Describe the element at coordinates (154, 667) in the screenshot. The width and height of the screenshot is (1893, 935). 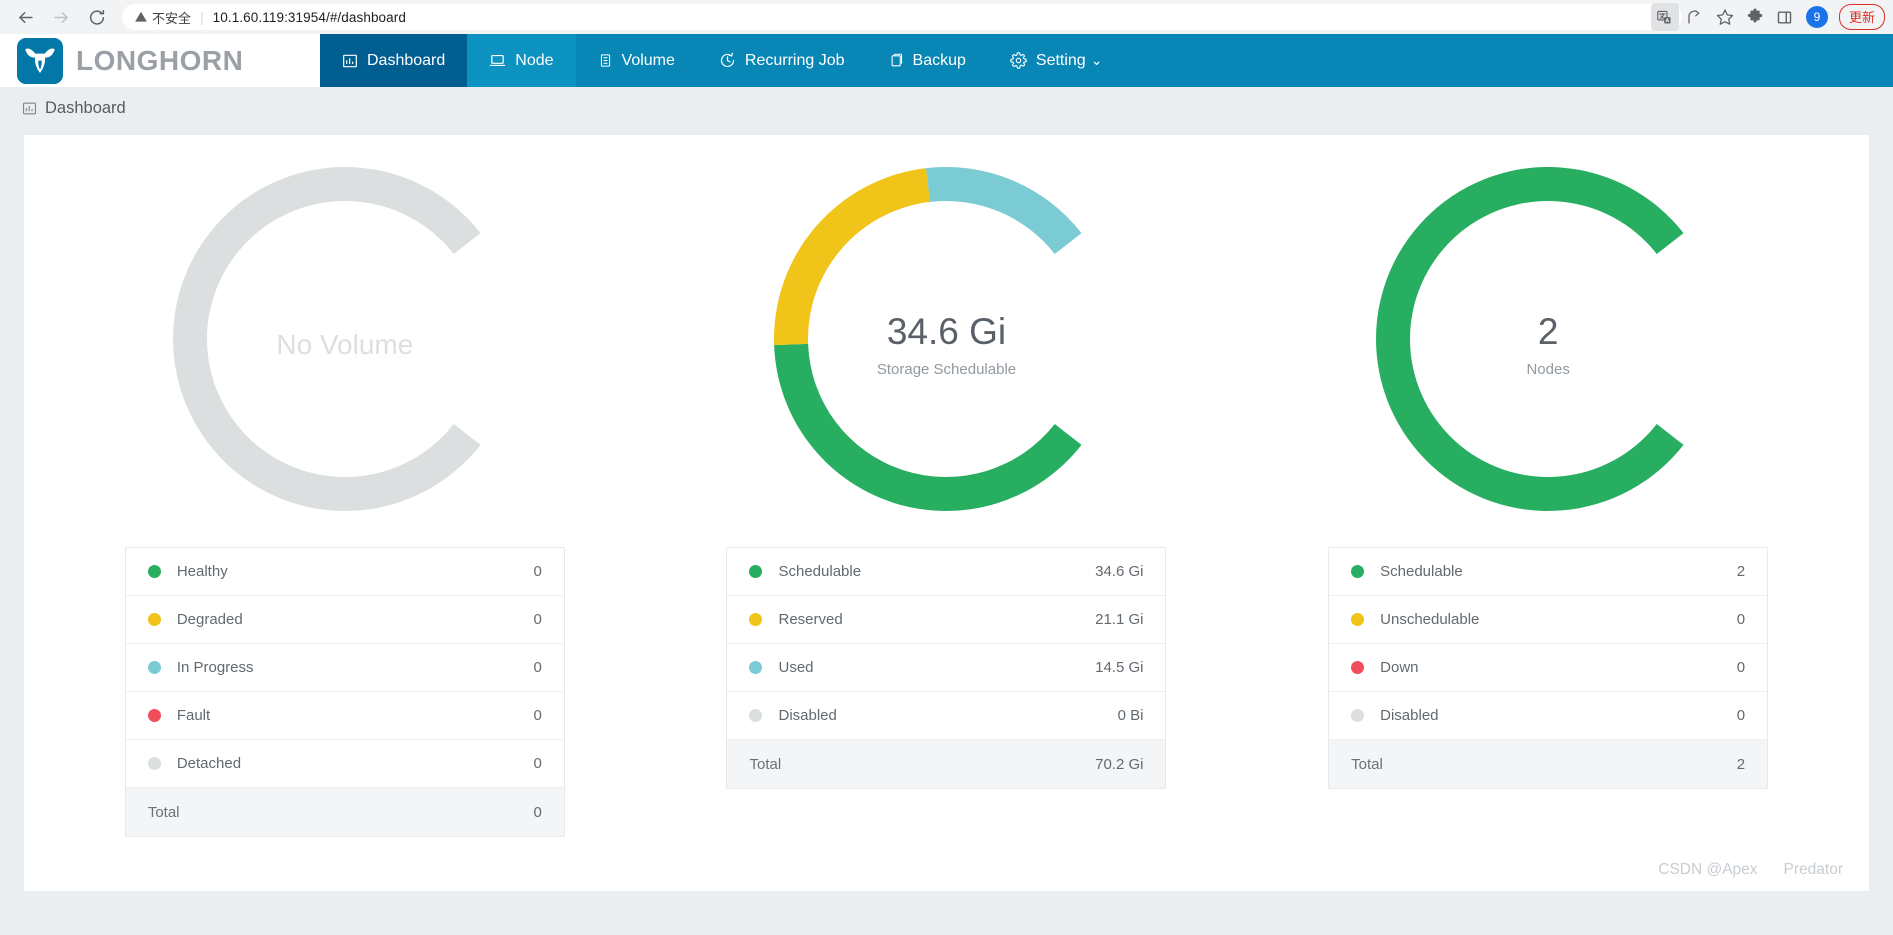
I see `status-dot-in-progress` at that location.